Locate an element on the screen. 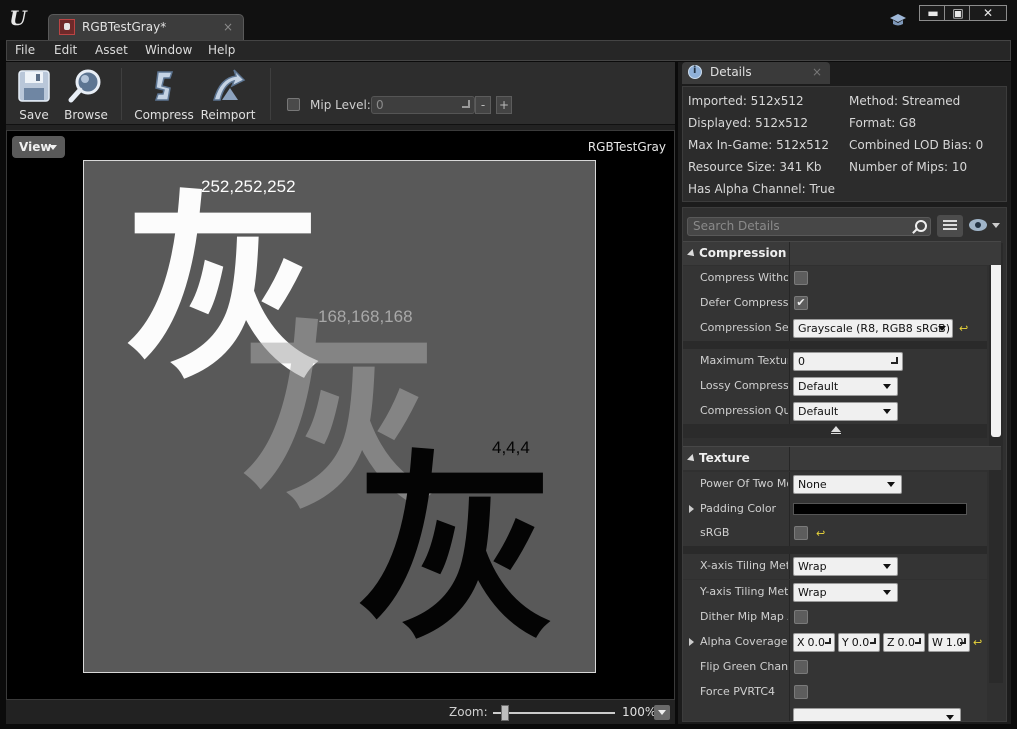 The height and width of the screenshot is (729, 1017). padding-color-swatch is located at coordinates (880, 509).